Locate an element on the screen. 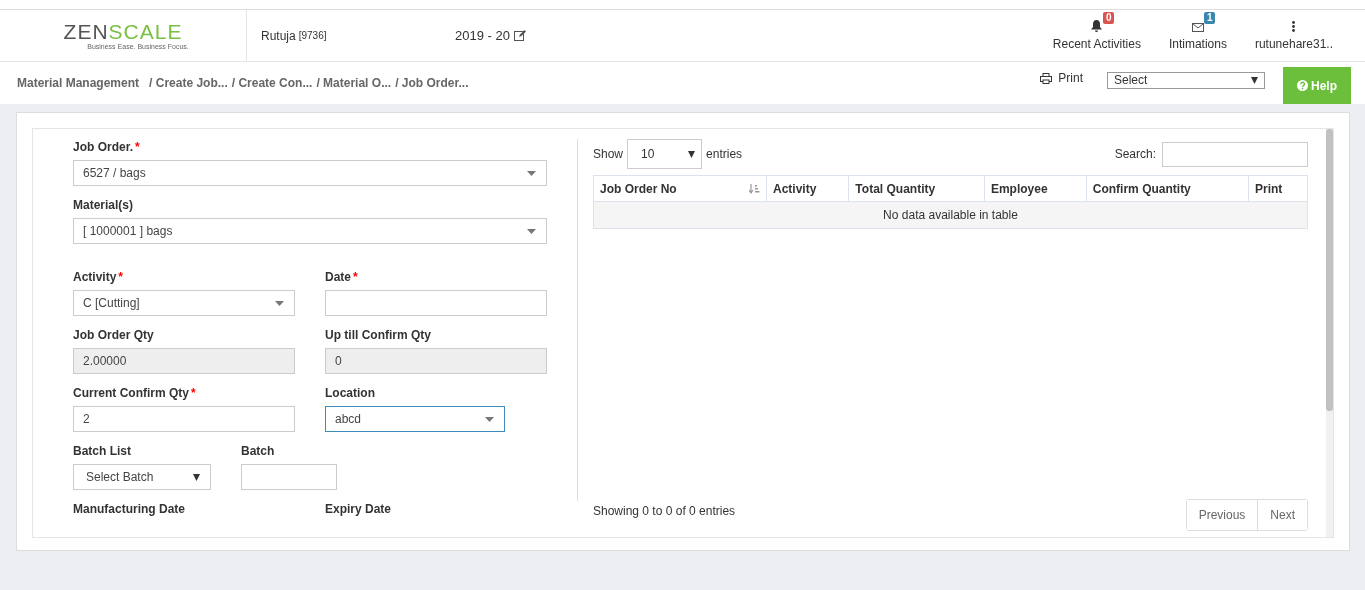 Image resolution: width=1365 pixels, height=590 pixels. breadcrumb-item: Material Management is located at coordinates (78, 83).